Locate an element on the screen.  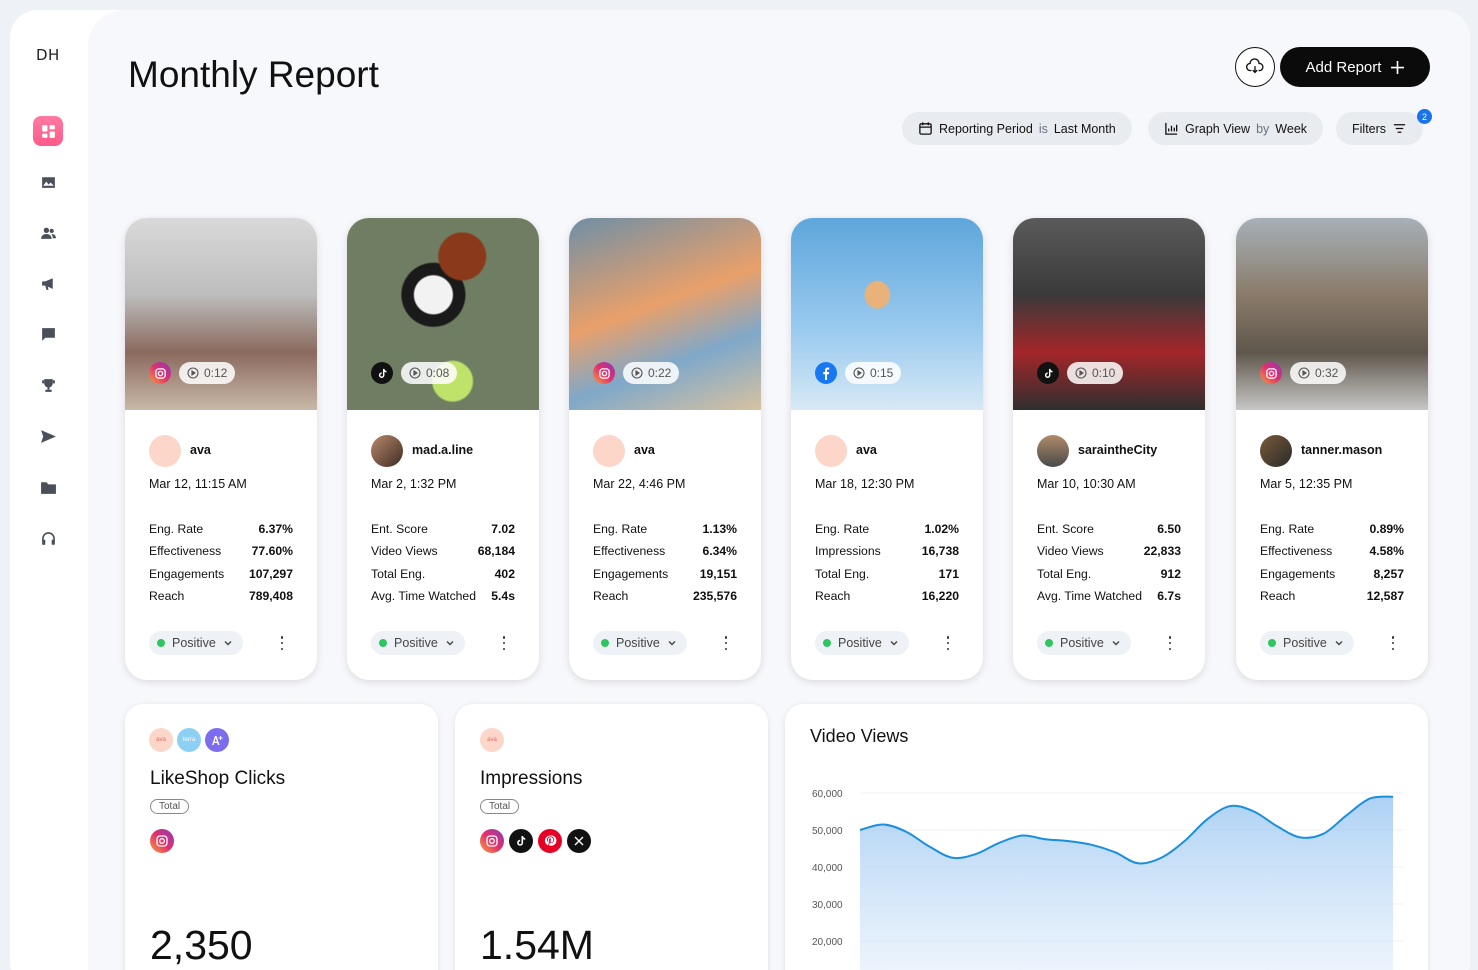
metric-label: Impressions is located at coordinates (848, 551).